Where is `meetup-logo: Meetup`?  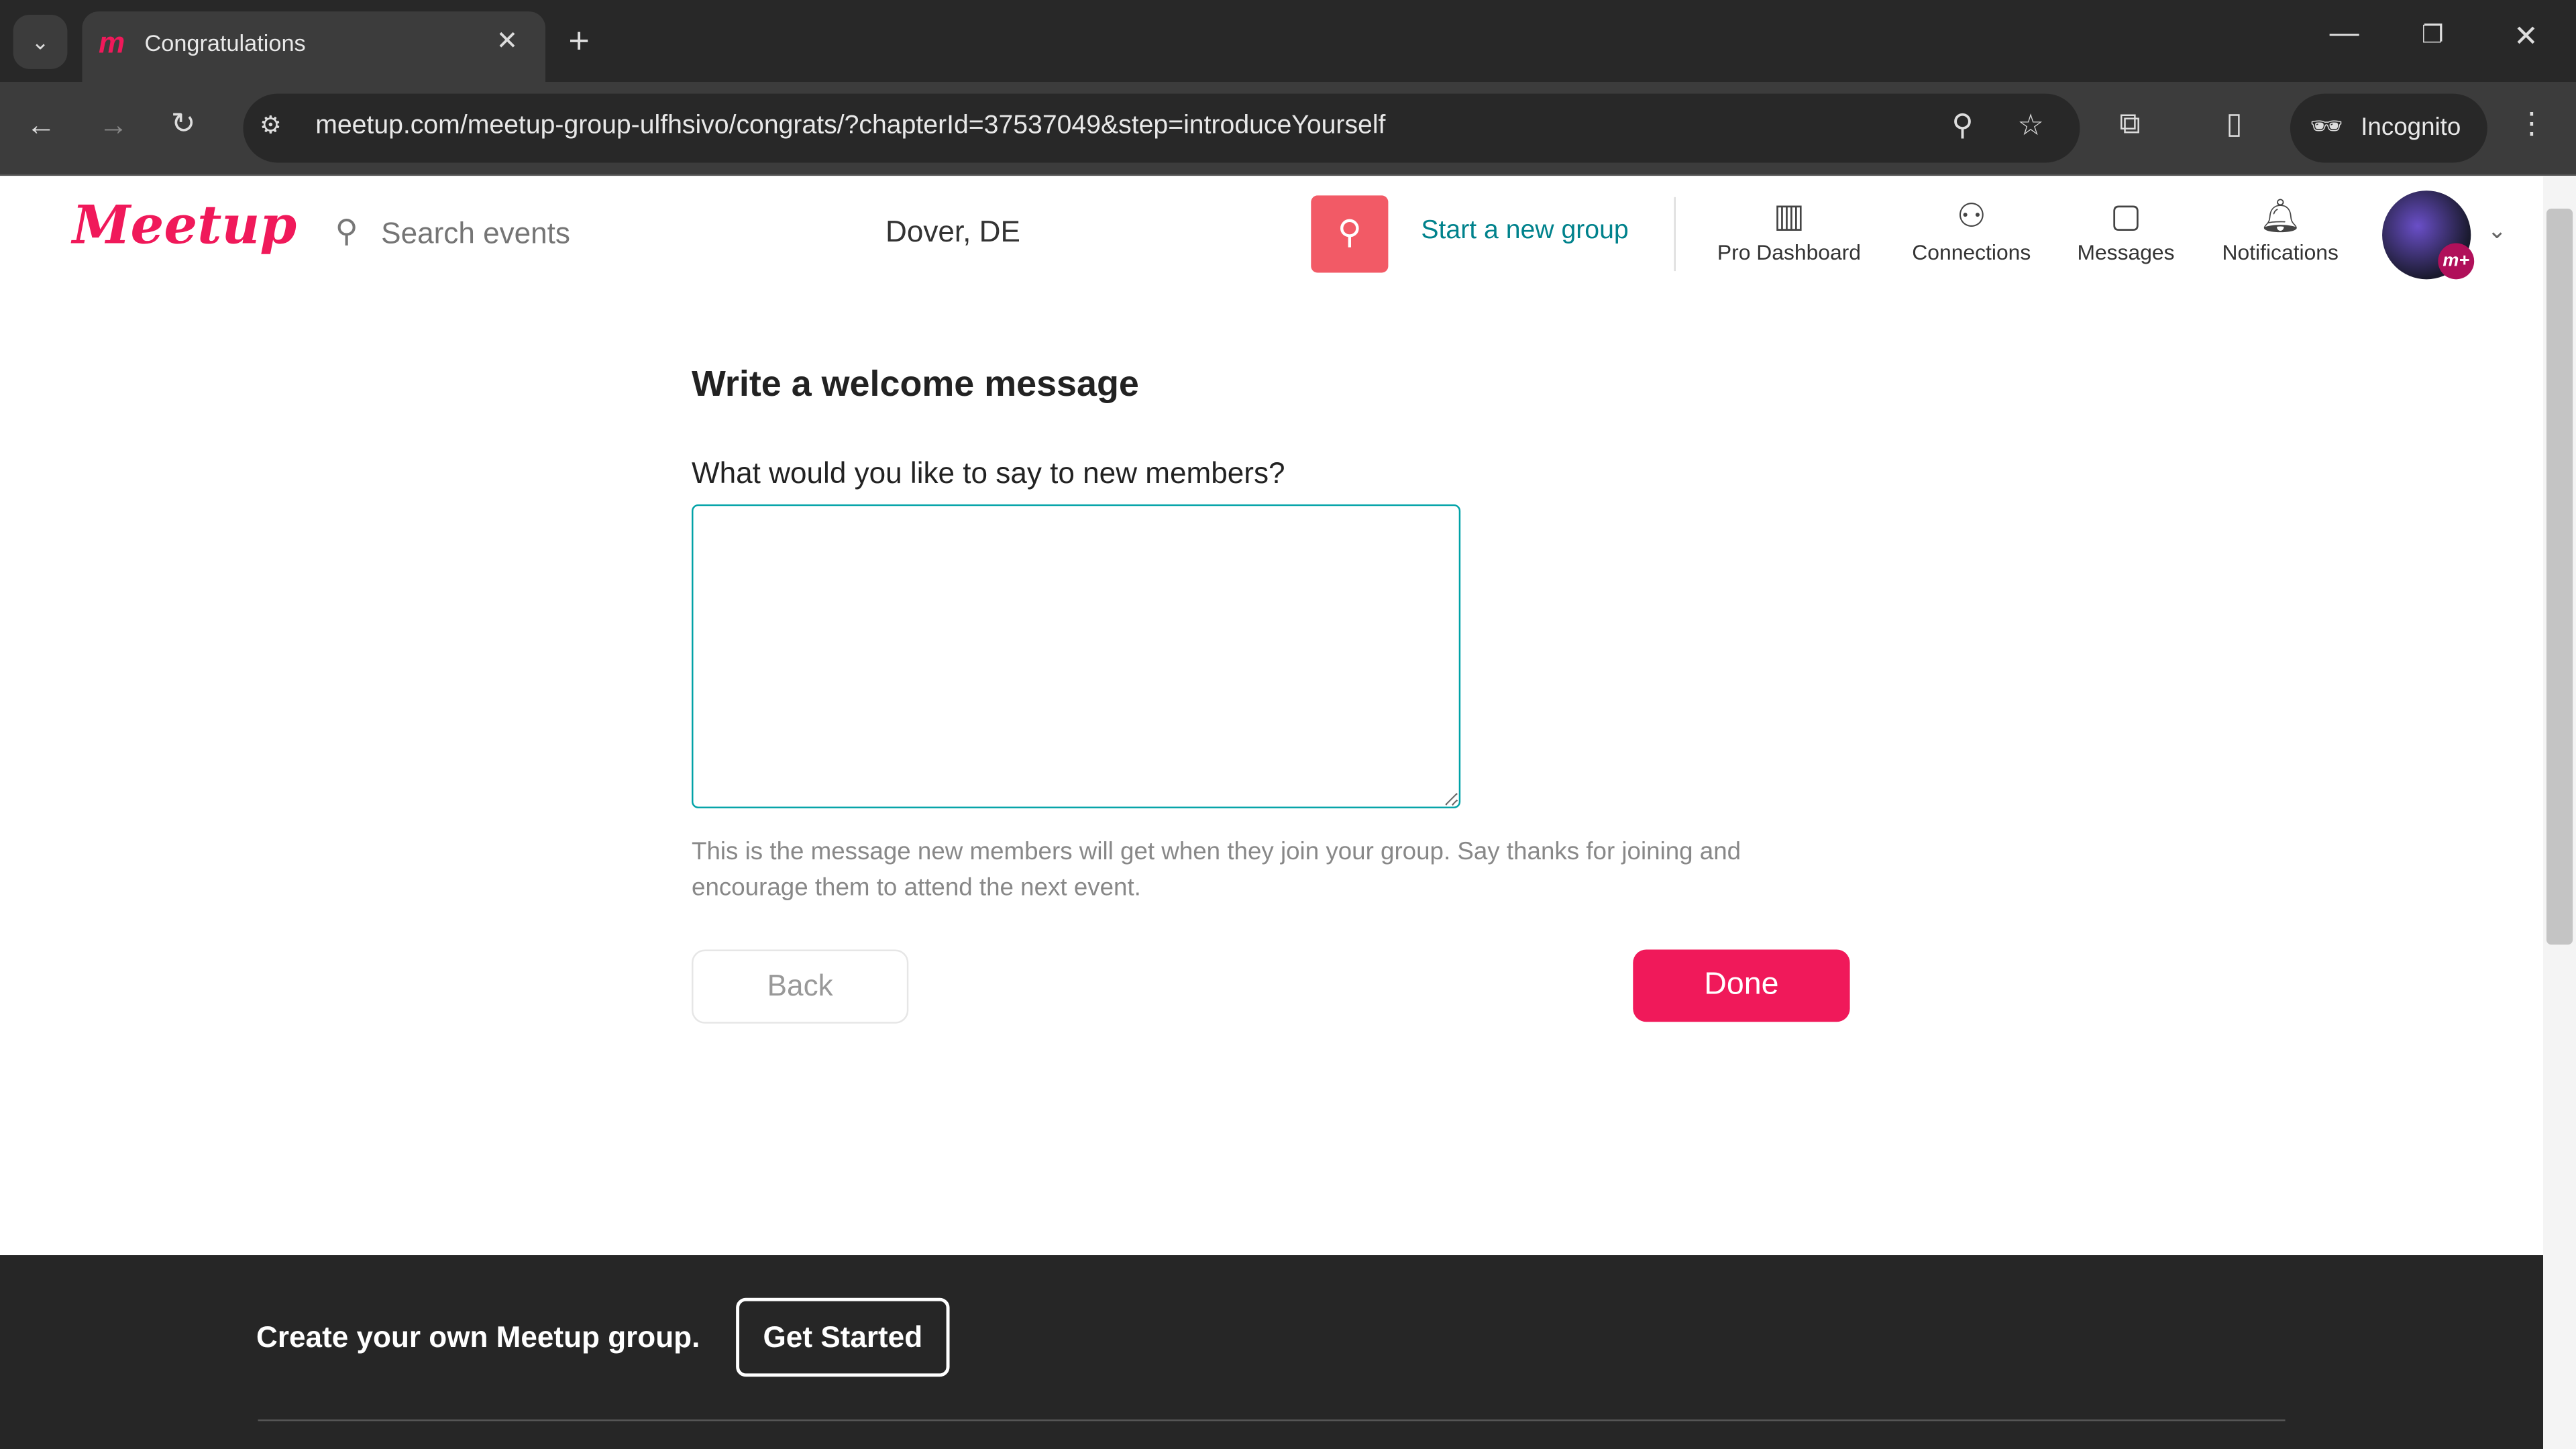
meetup-logo: Meetup is located at coordinates (184, 225).